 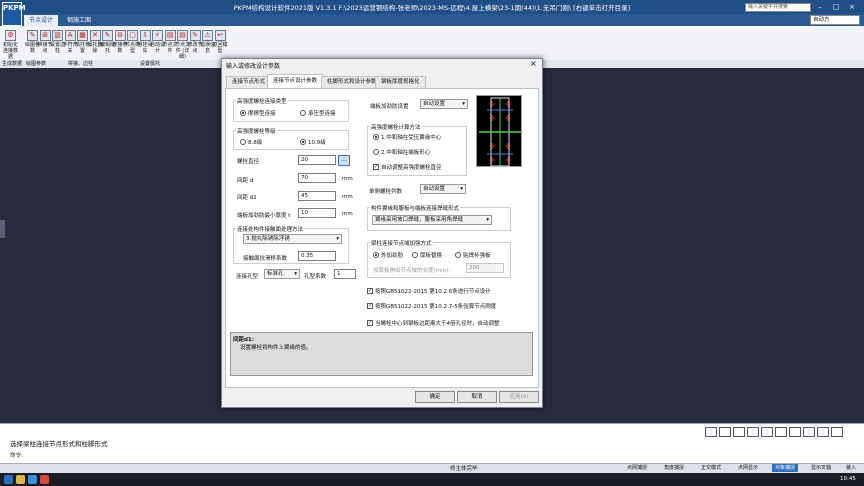 What do you see at coordinates (20, 479) in the screenshot?
I see `folder-icon` at bounding box center [20, 479].